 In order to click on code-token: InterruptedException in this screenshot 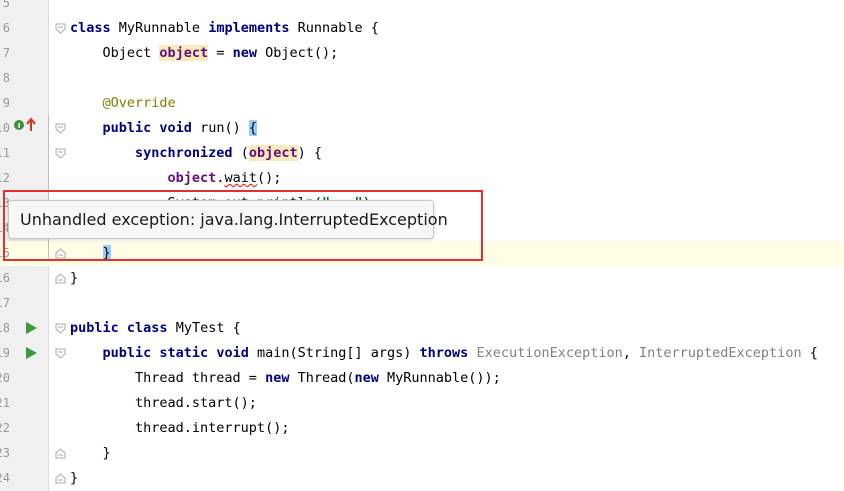, I will do `click(720, 353)`.